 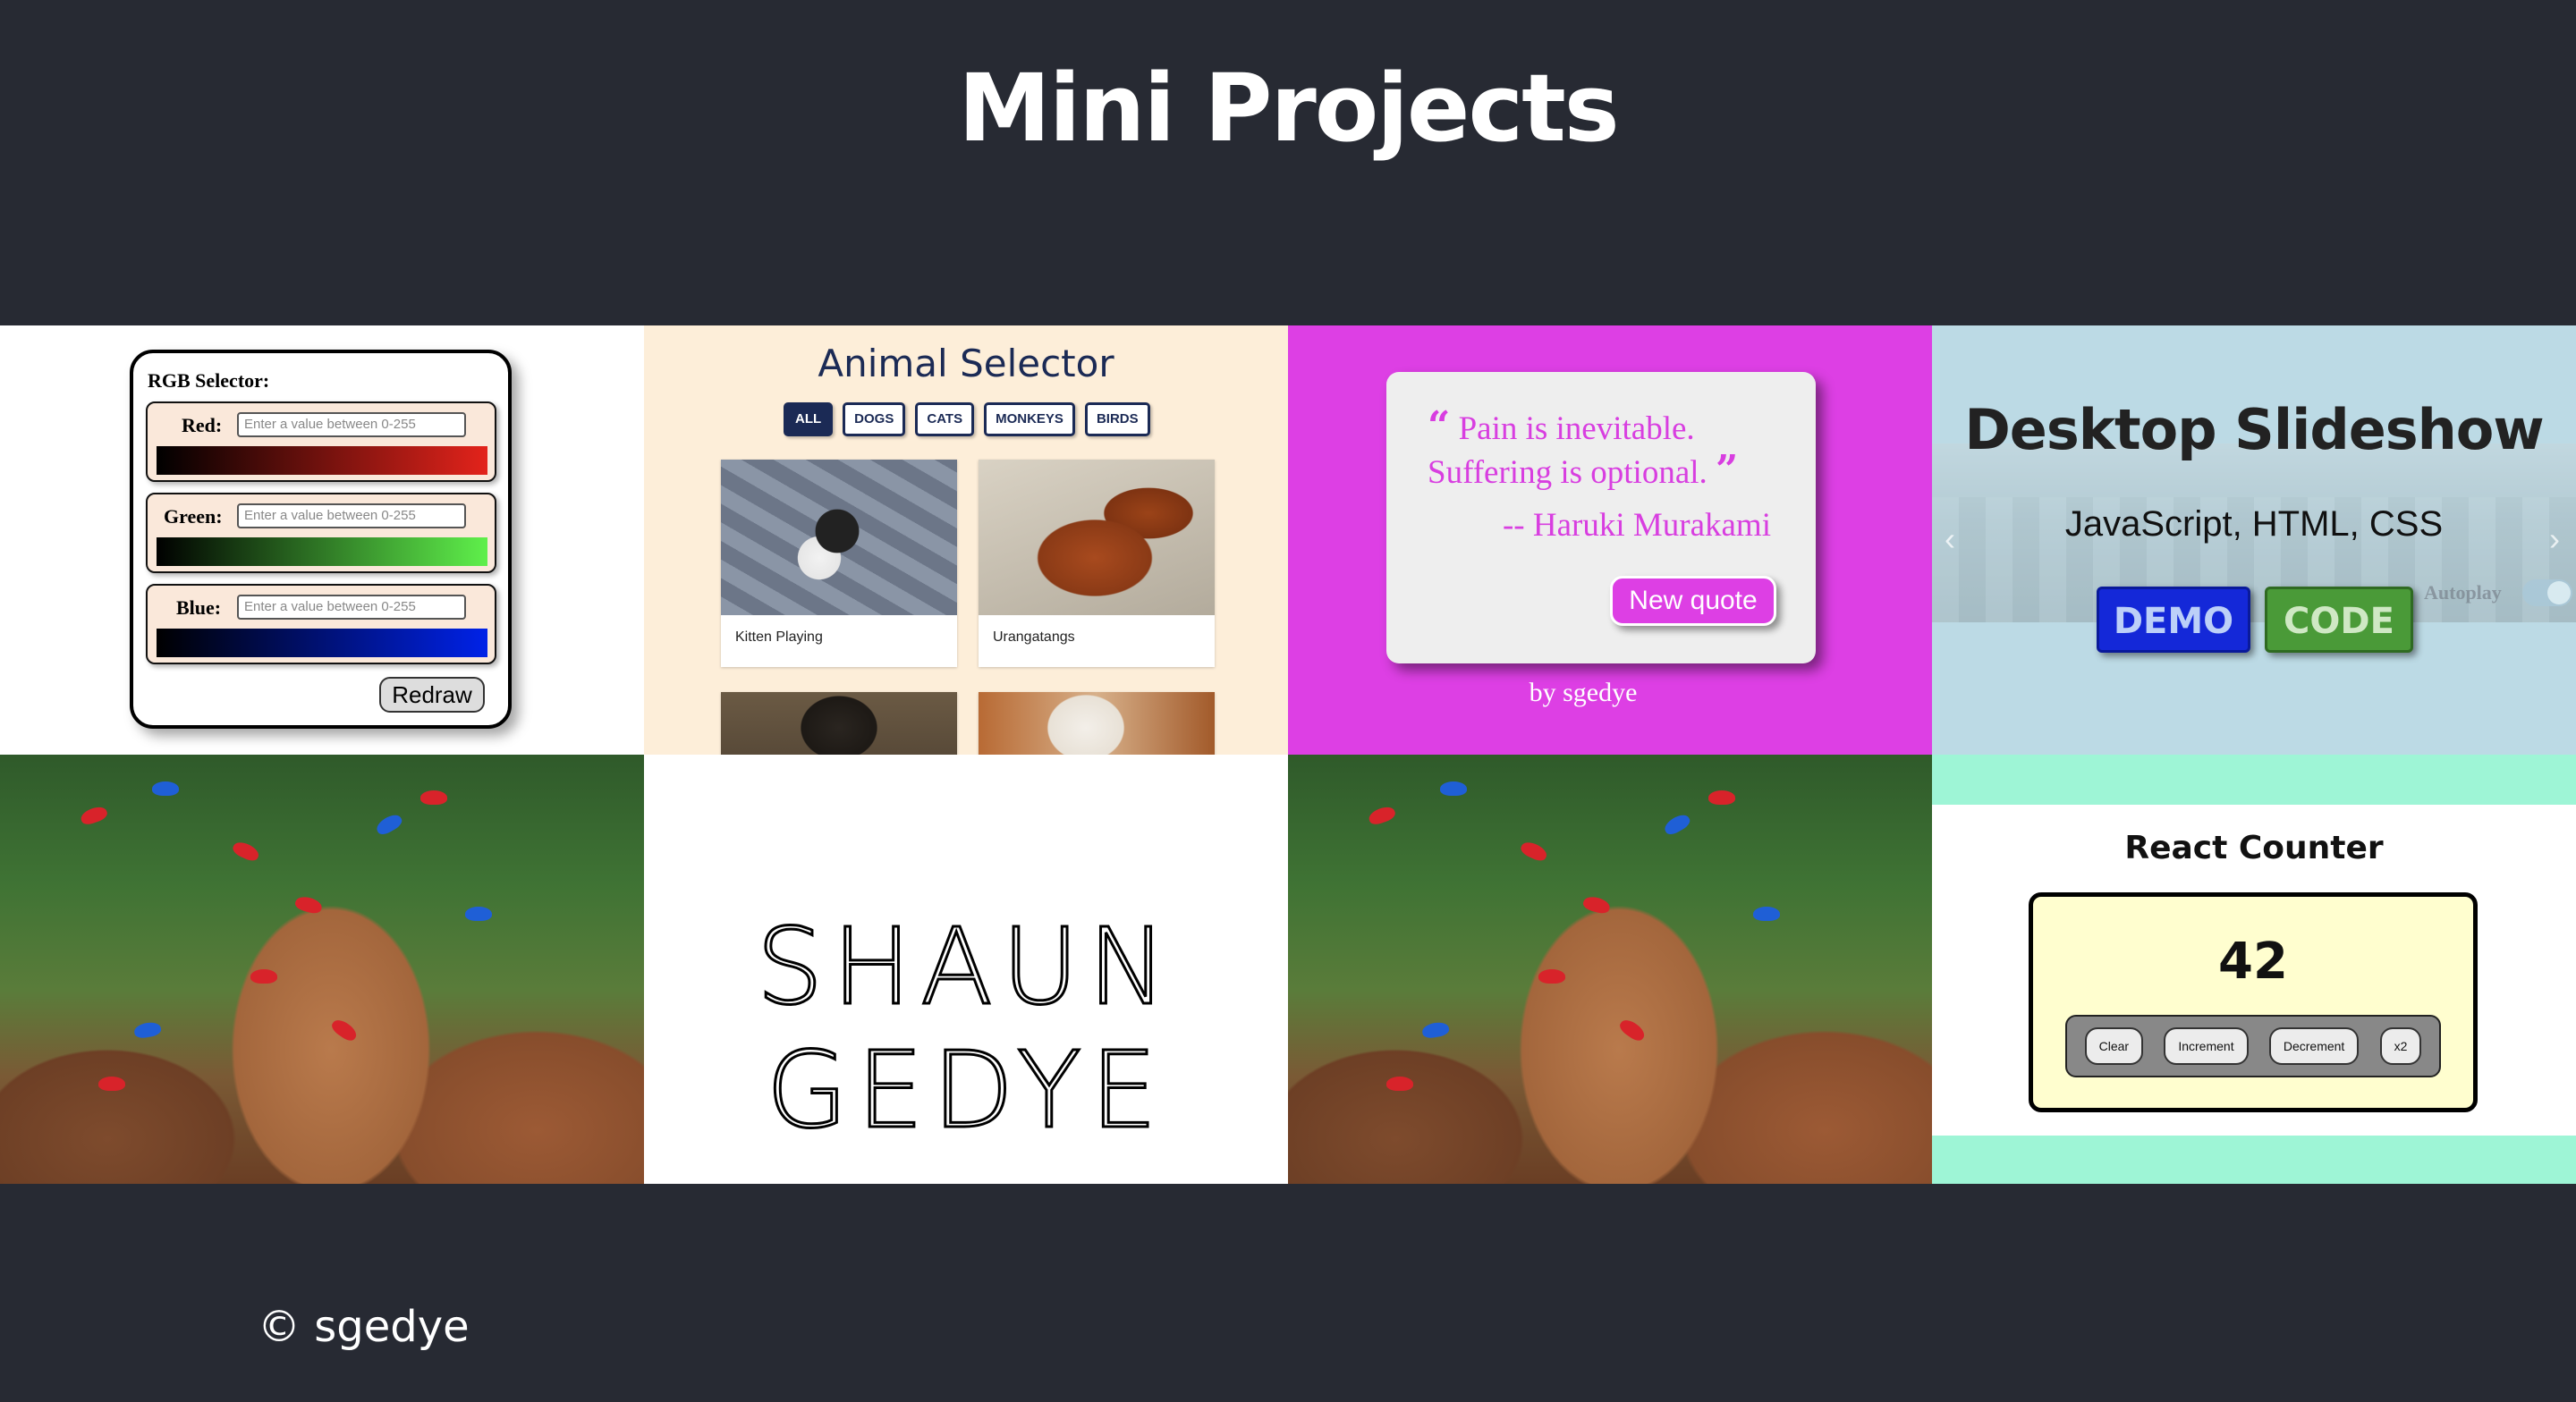 What do you see at coordinates (839, 537) in the screenshot?
I see `kitten-photo` at bounding box center [839, 537].